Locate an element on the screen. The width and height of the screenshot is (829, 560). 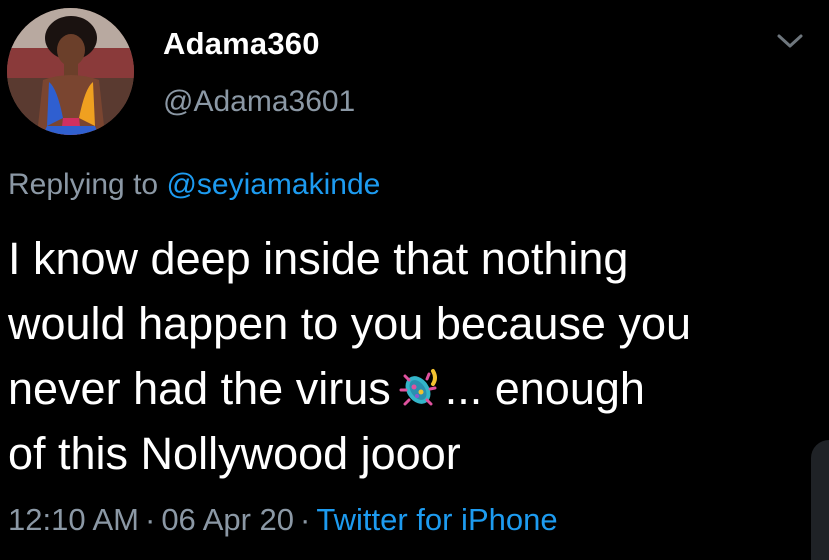
tweet-text-line: I know deep inside that nothing is located at coordinates (318, 258).